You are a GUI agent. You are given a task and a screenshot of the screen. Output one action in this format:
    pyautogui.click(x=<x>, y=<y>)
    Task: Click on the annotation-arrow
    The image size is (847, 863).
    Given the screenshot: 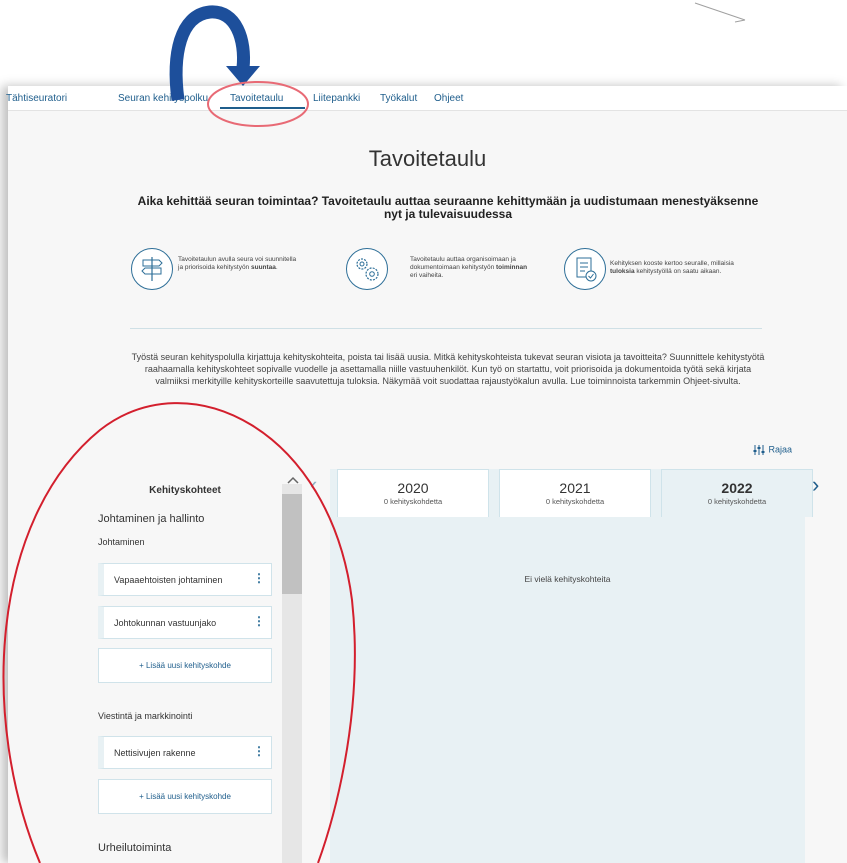 What is the action you would take?
    pyautogui.click(x=210, y=53)
    